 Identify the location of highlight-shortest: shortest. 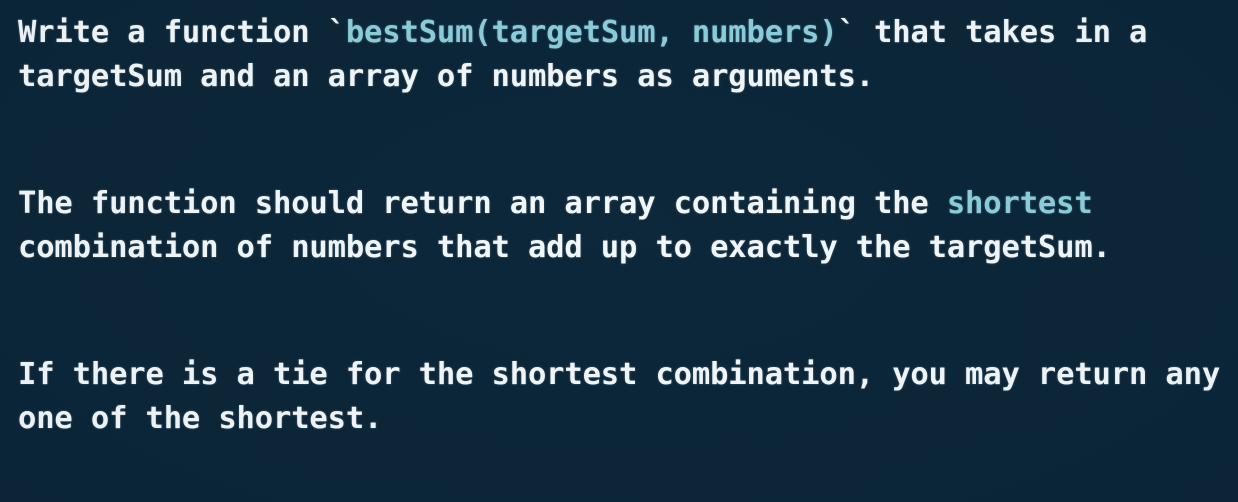
(1019, 203).